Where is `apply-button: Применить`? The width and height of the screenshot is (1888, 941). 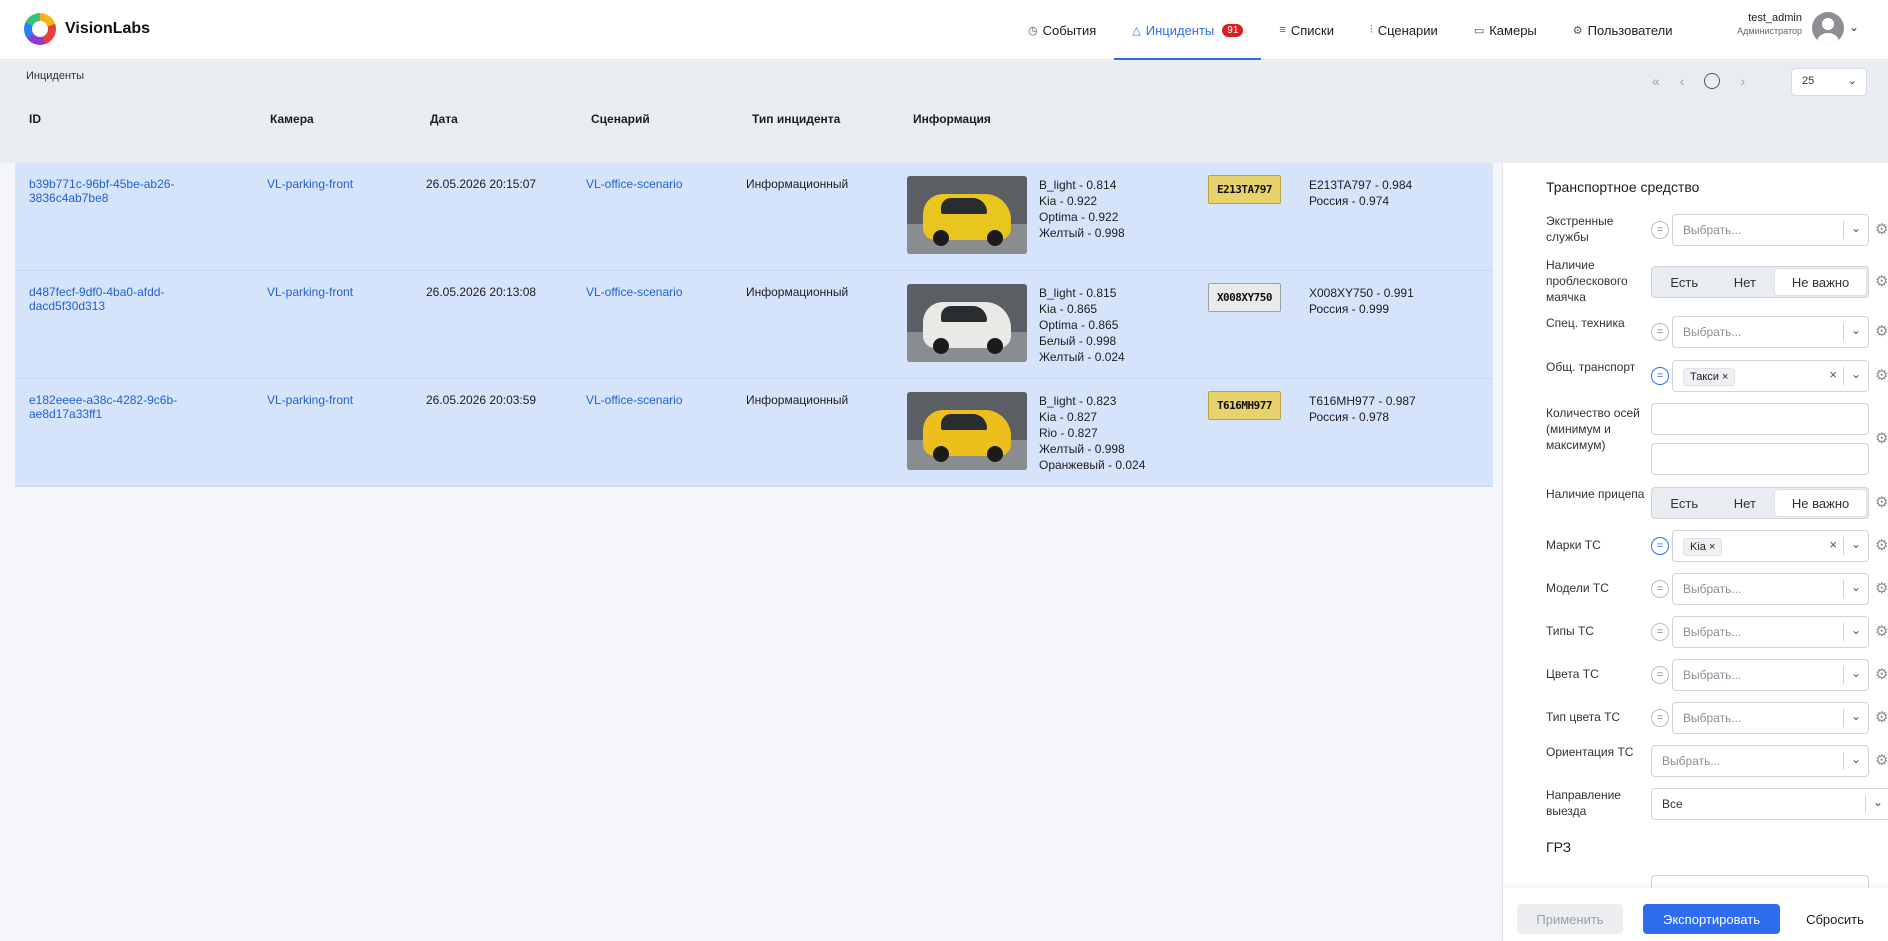 apply-button: Применить is located at coordinates (1570, 919).